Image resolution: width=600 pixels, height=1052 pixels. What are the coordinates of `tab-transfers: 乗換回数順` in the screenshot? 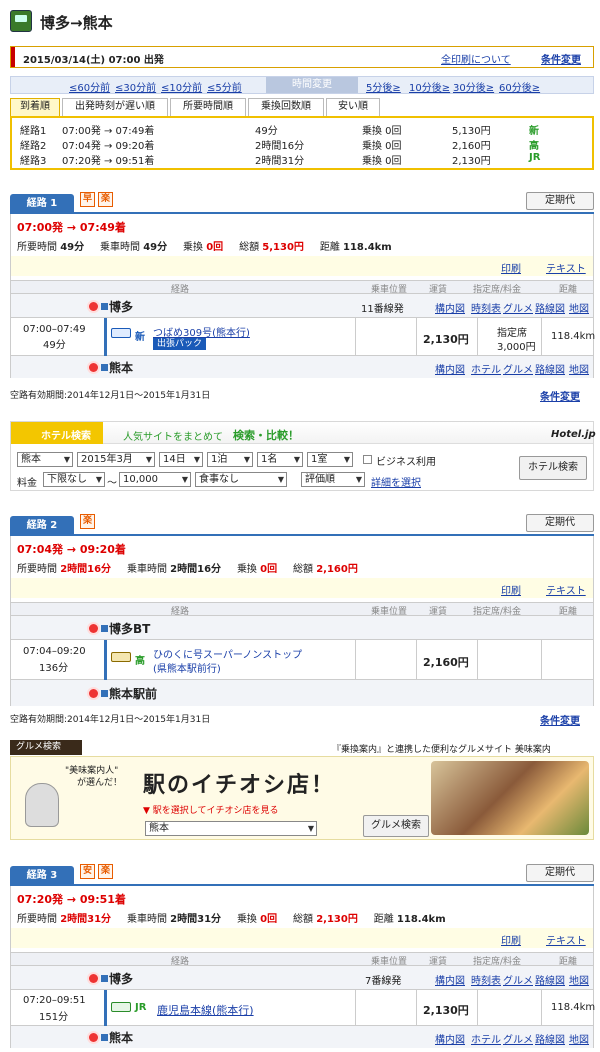 It's located at (286, 107).